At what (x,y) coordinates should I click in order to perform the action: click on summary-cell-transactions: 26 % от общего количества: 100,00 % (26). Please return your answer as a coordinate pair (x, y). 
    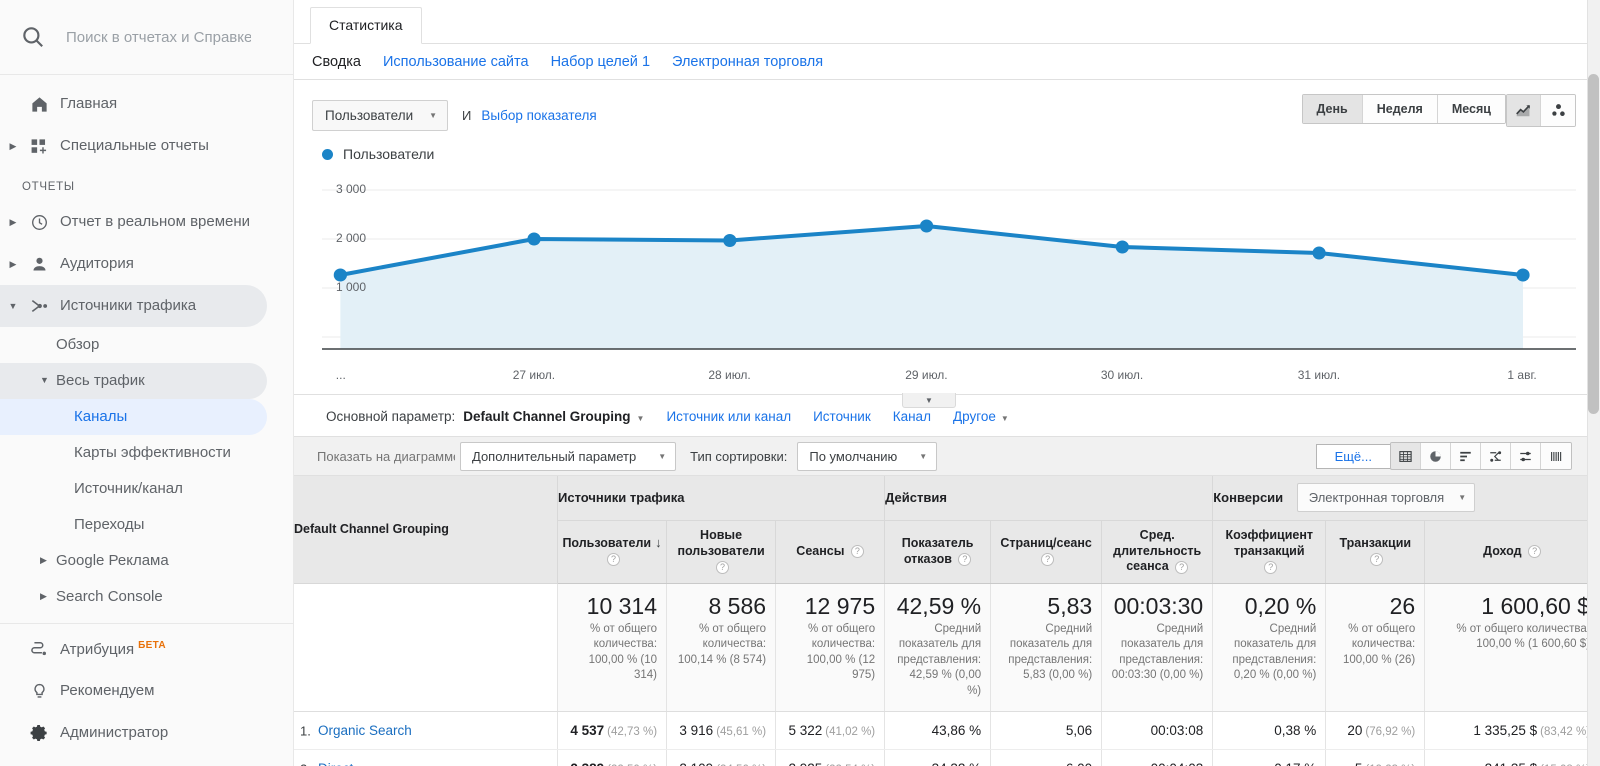
    Looking at the image, I should click on (1375, 648).